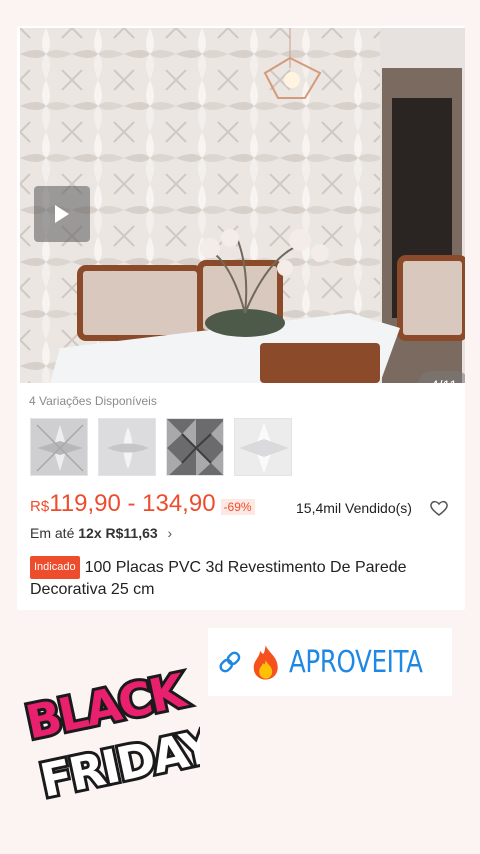 The width and height of the screenshot is (480, 854). I want to click on price-range: R$ 119,90 - 134,90 -69%, so click(142, 504).